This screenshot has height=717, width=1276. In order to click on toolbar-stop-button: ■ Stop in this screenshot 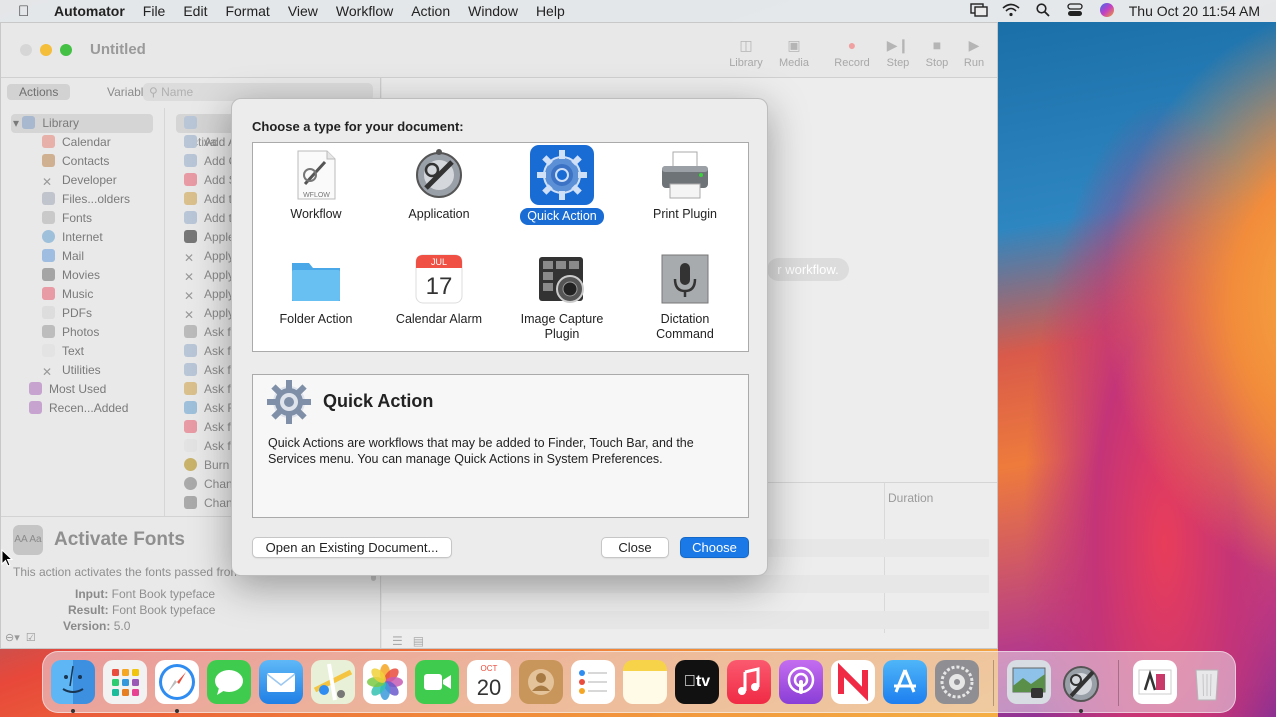, I will do `click(937, 53)`.